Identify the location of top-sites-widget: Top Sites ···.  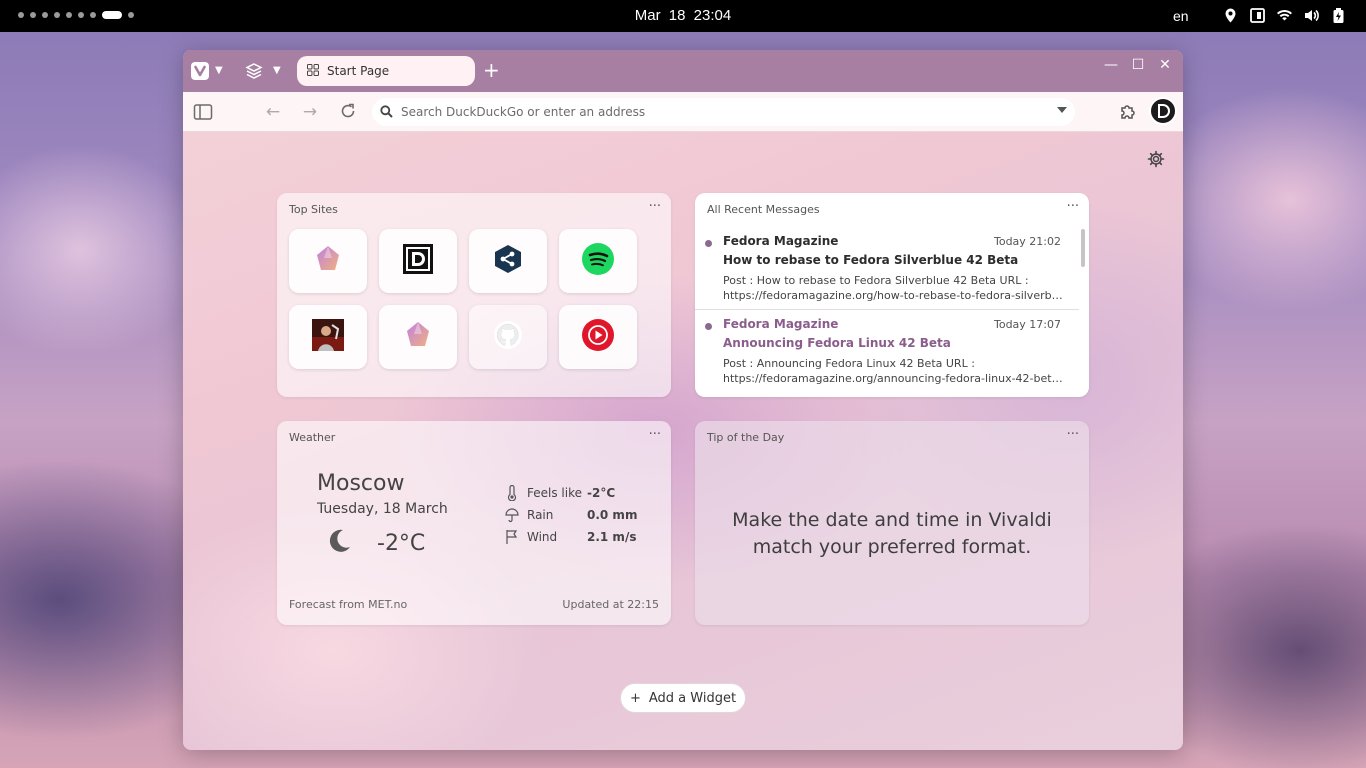
(474, 295).